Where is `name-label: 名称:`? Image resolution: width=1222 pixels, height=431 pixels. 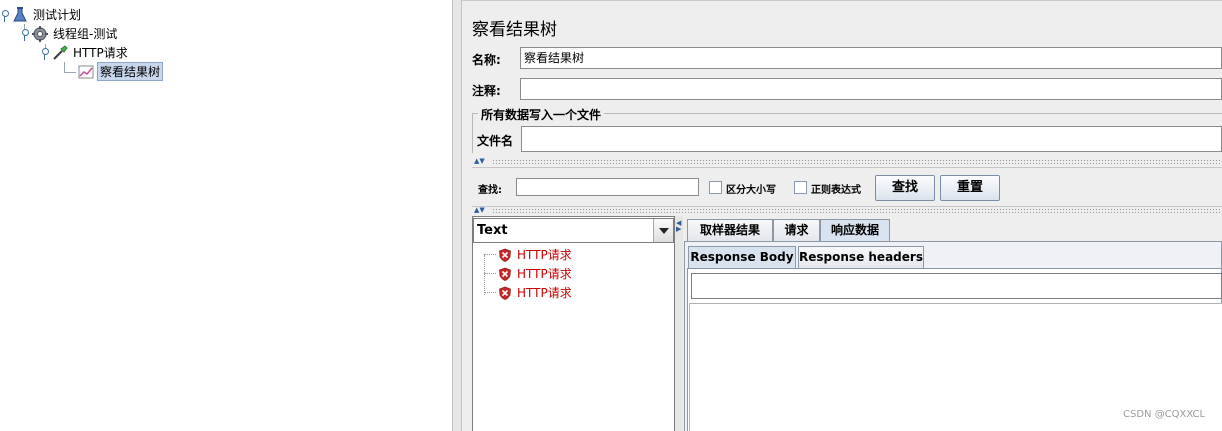
name-label: 名称: is located at coordinates (486, 60).